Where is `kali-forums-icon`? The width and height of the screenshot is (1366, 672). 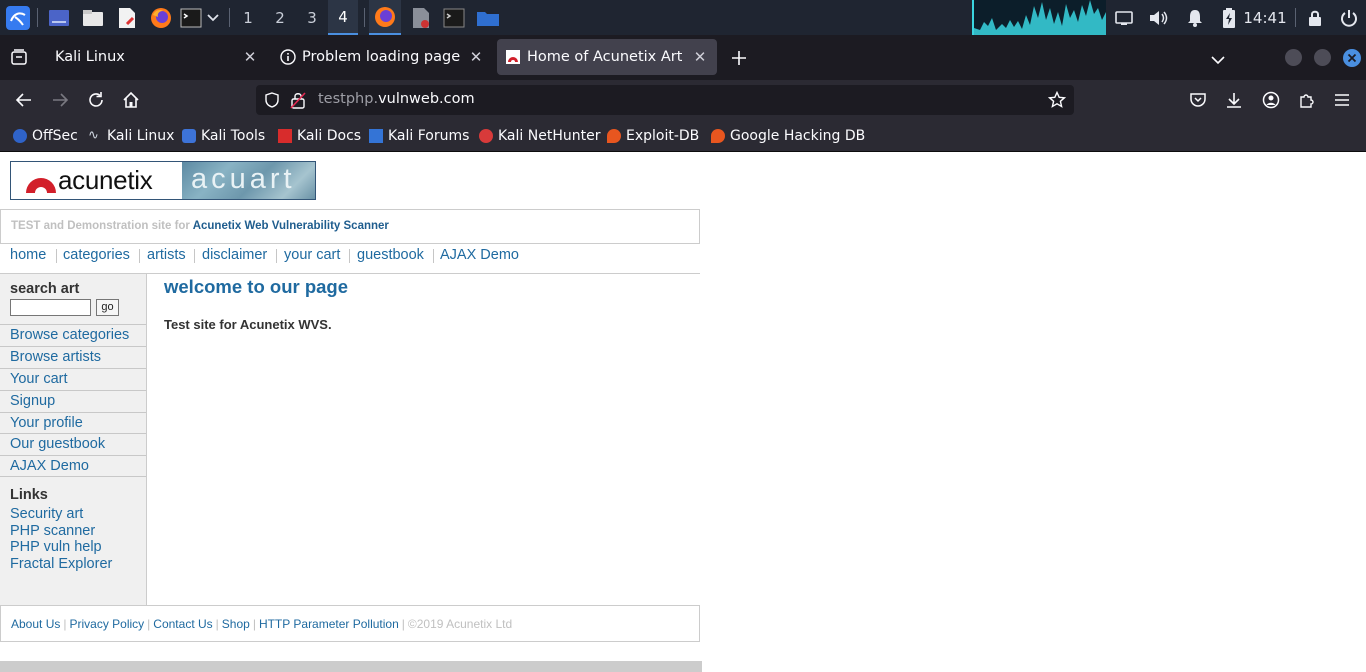 kali-forums-icon is located at coordinates (376, 136).